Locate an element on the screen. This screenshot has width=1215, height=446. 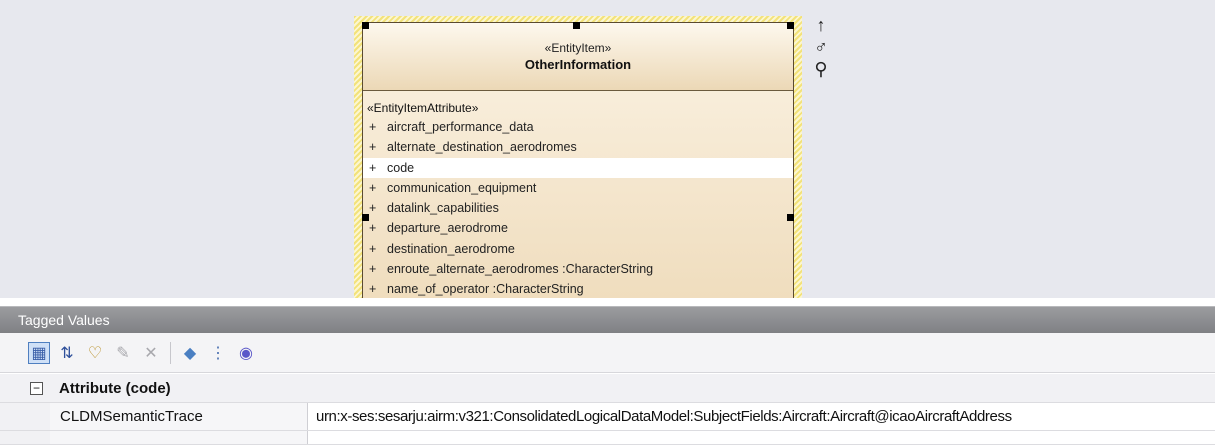
edit-notes-icon: ✎ is located at coordinates (123, 353).